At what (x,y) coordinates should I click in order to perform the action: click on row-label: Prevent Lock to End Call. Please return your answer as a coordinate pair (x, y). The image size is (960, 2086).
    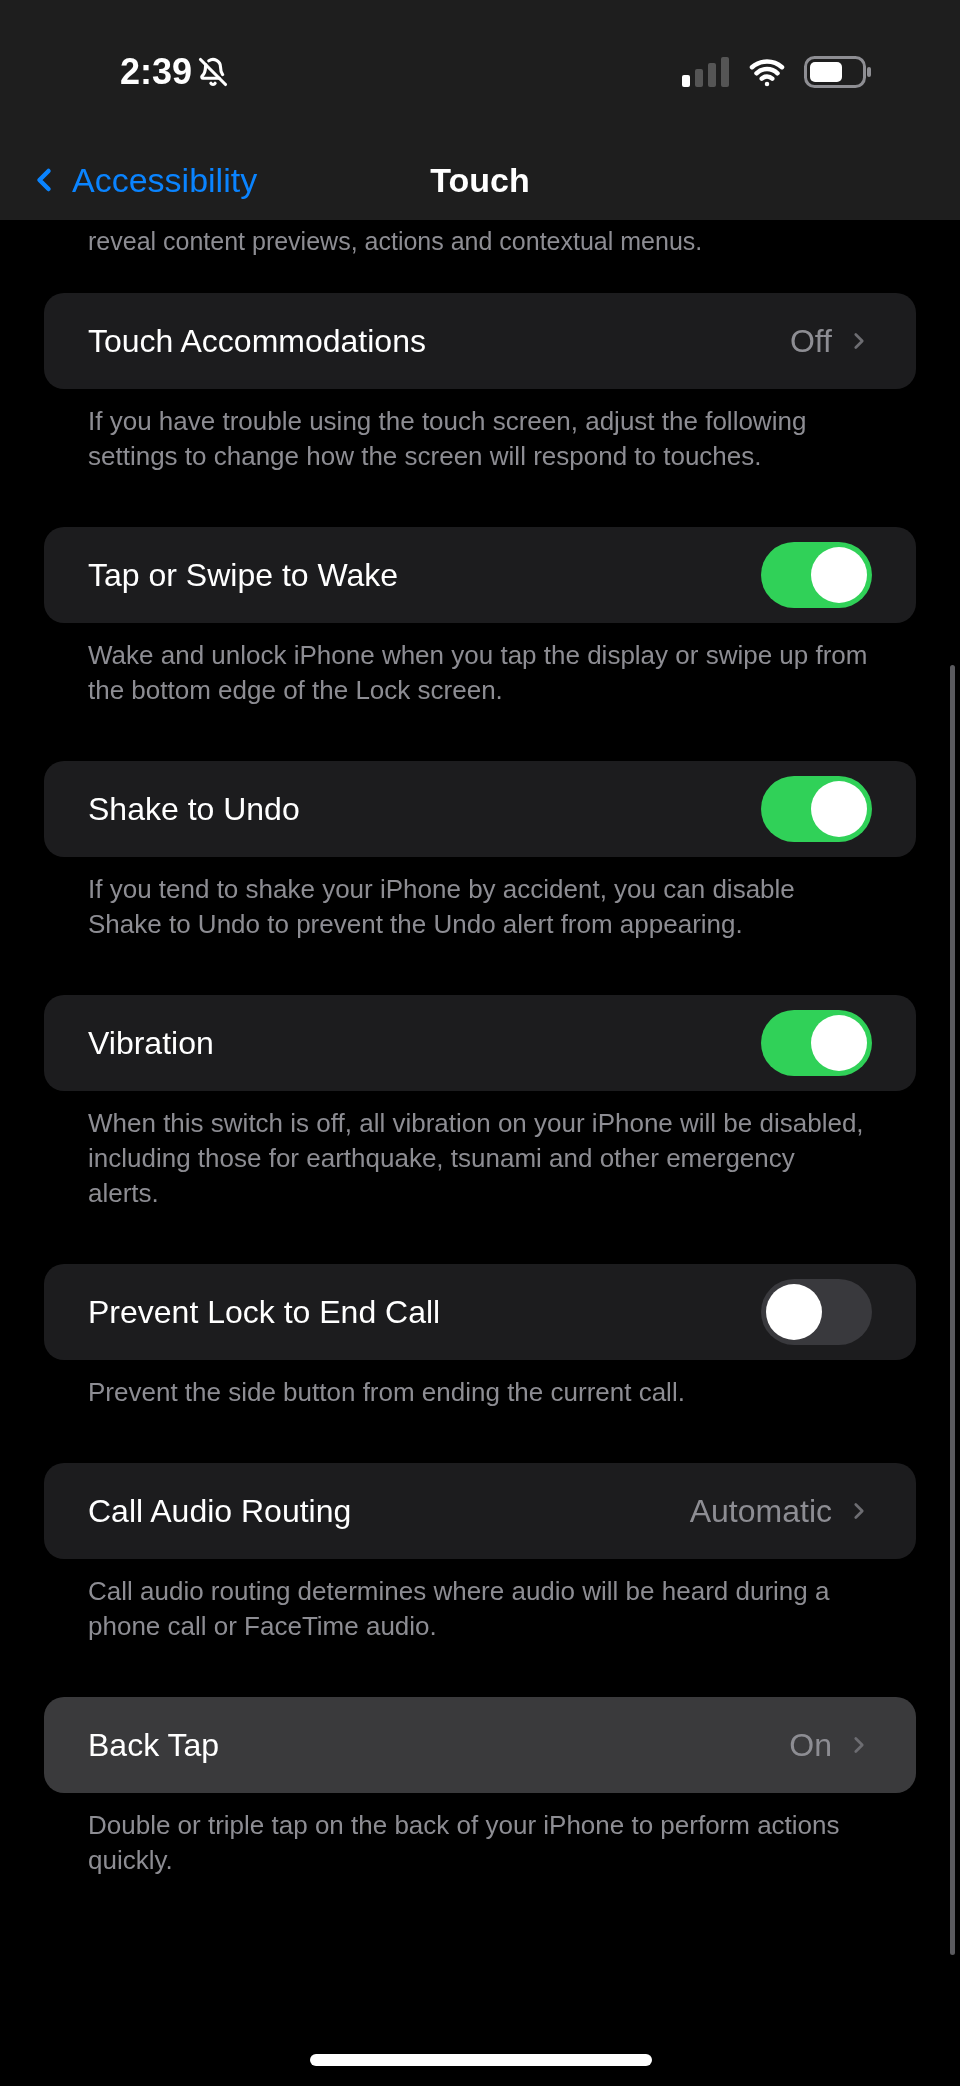
    Looking at the image, I should click on (265, 1312).